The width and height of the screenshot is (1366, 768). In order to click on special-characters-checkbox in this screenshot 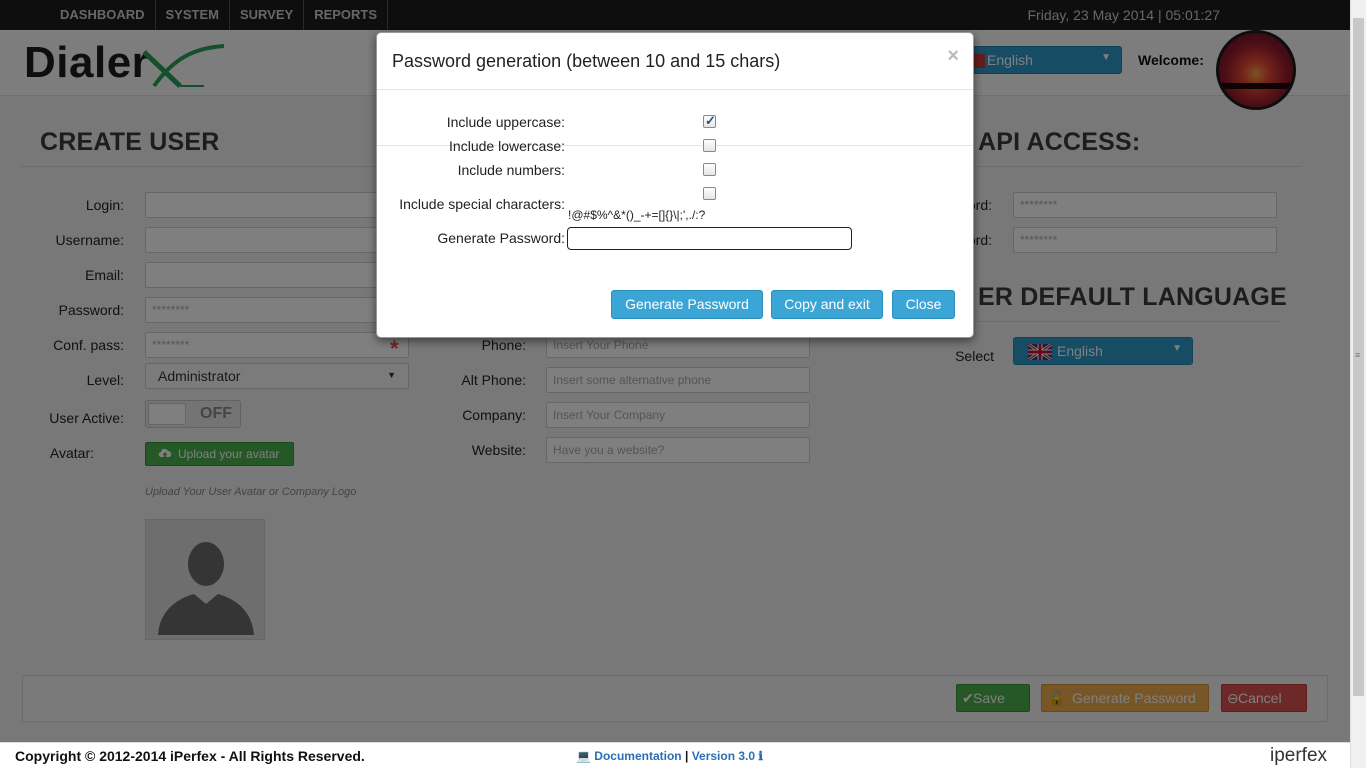, I will do `click(709, 193)`.